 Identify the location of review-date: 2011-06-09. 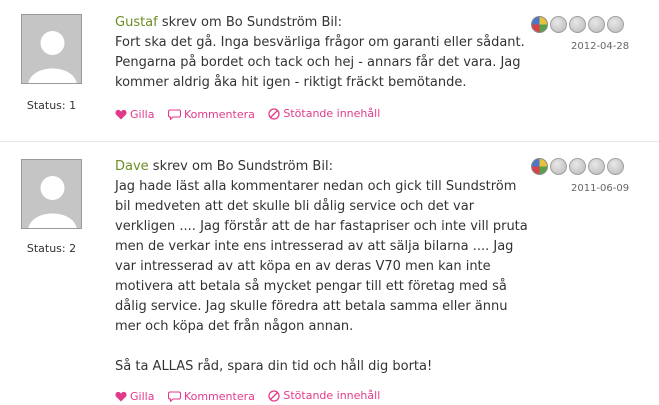
(600, 188).